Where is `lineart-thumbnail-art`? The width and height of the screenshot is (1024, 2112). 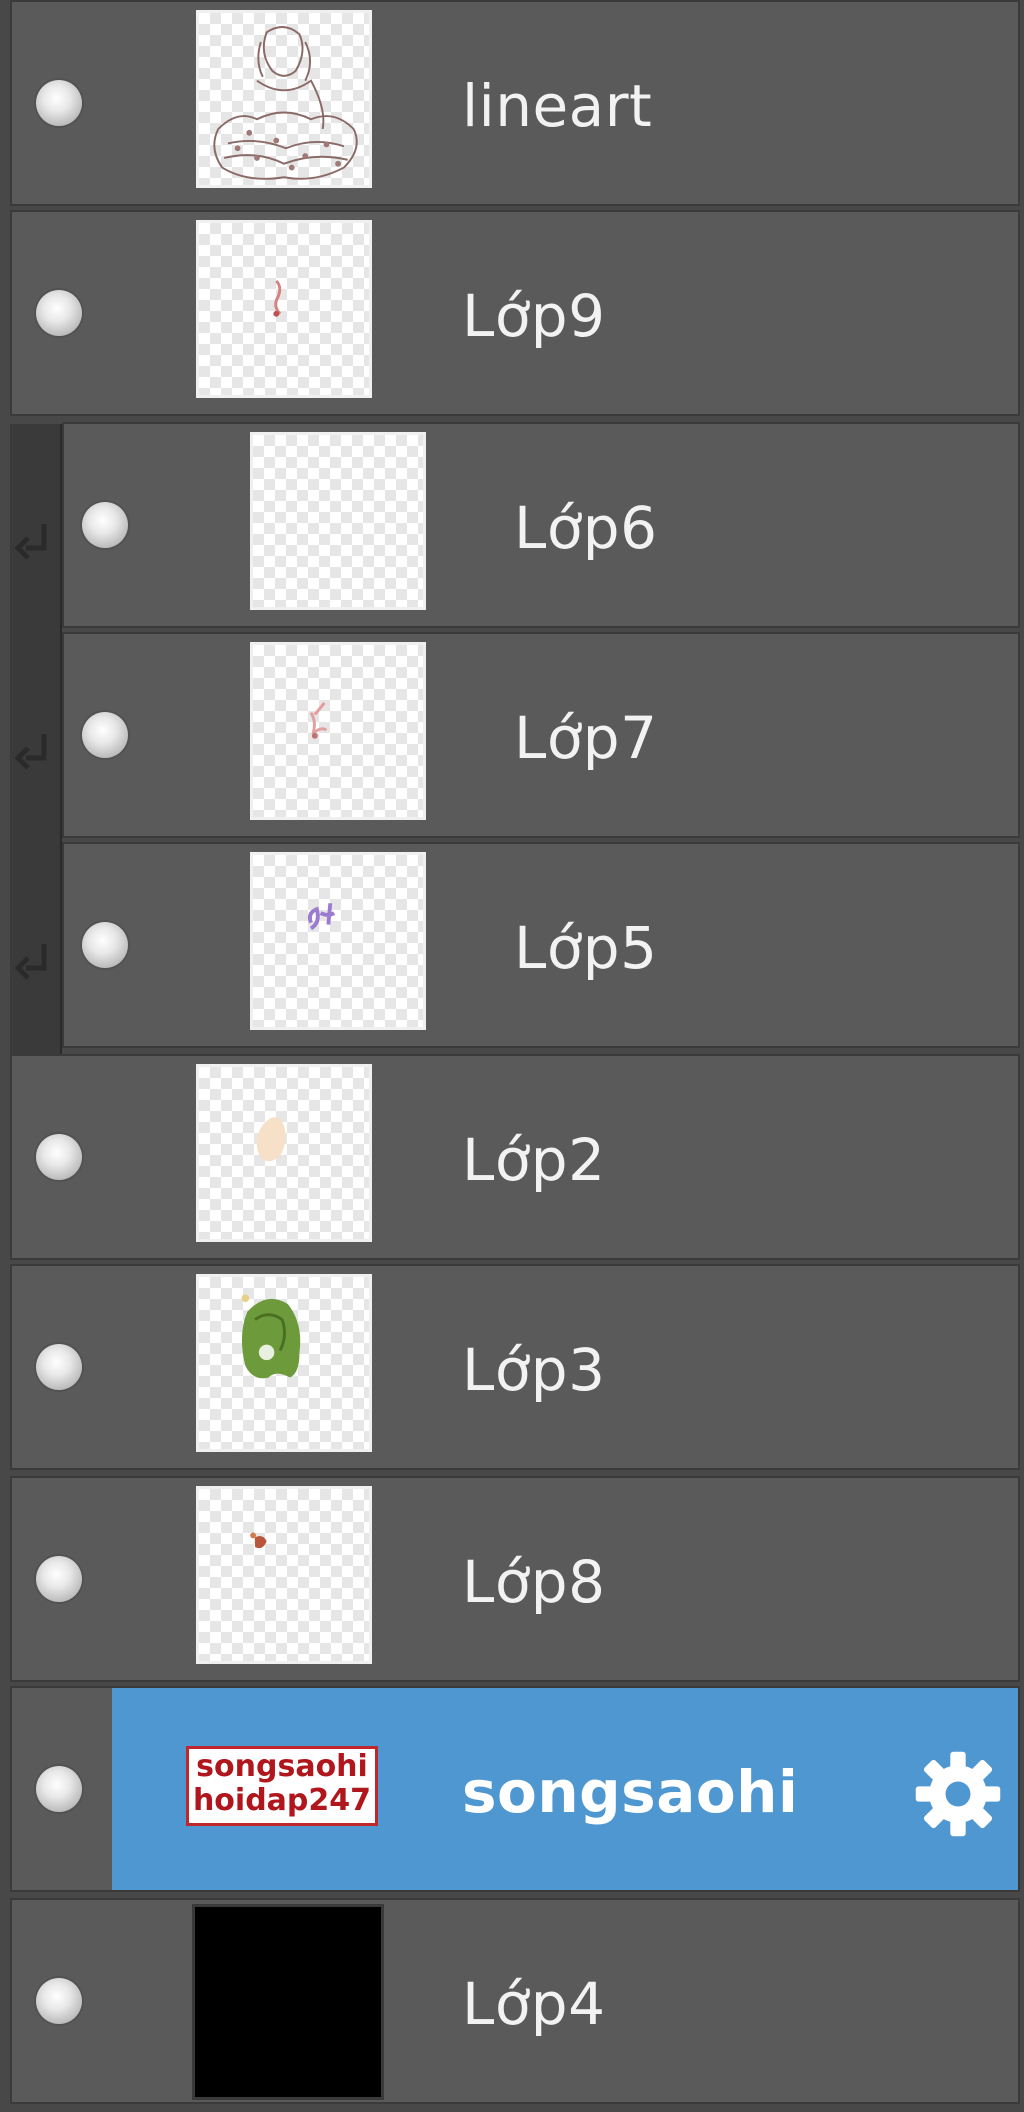 lineart-thumbnail-art is located at coordinates (285, 103).